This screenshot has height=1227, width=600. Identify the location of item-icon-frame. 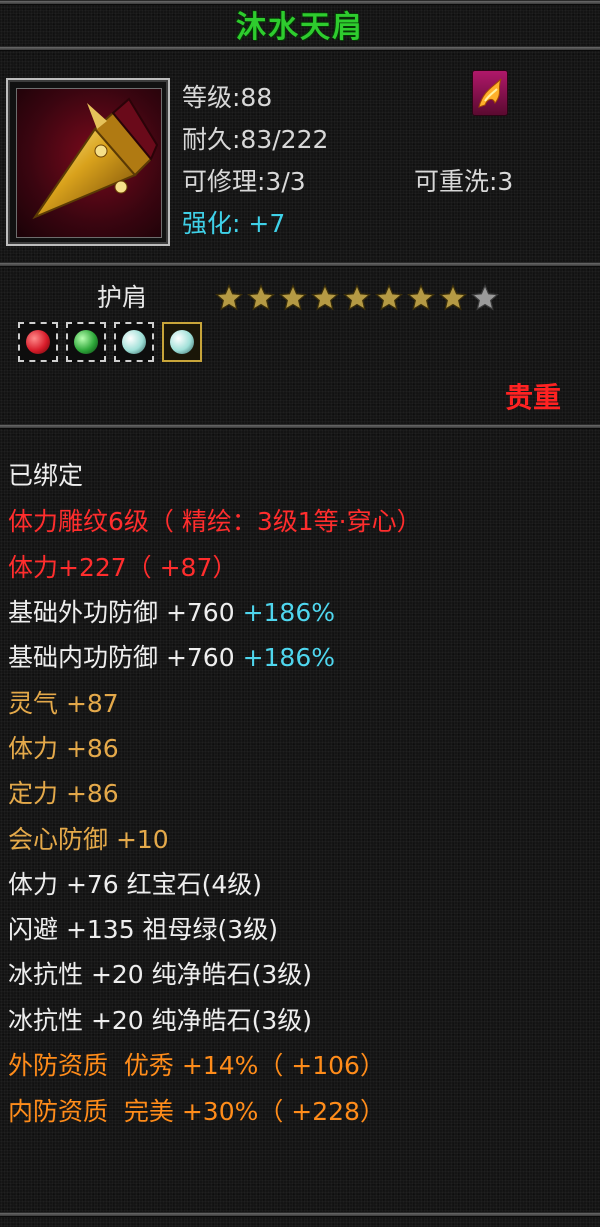
(88, 162).